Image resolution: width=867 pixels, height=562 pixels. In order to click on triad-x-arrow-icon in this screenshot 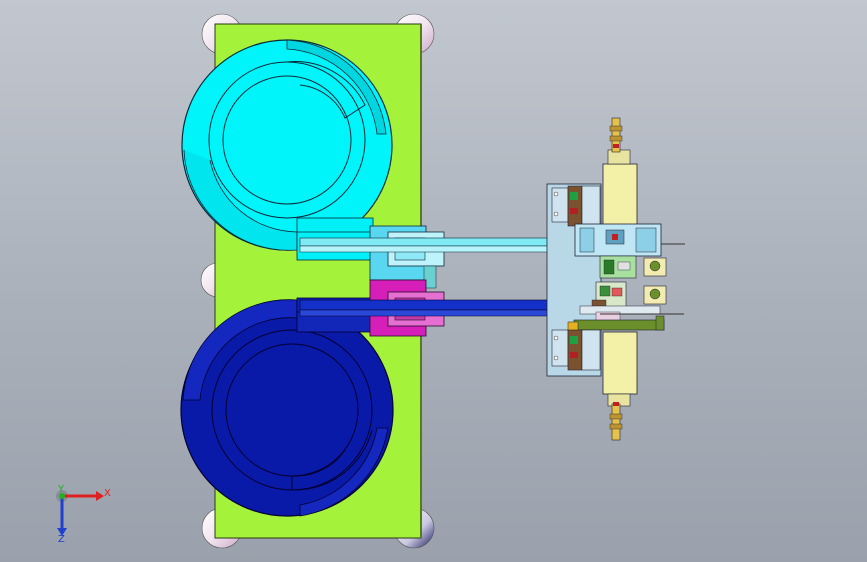, I will do `click(100, 496)`.